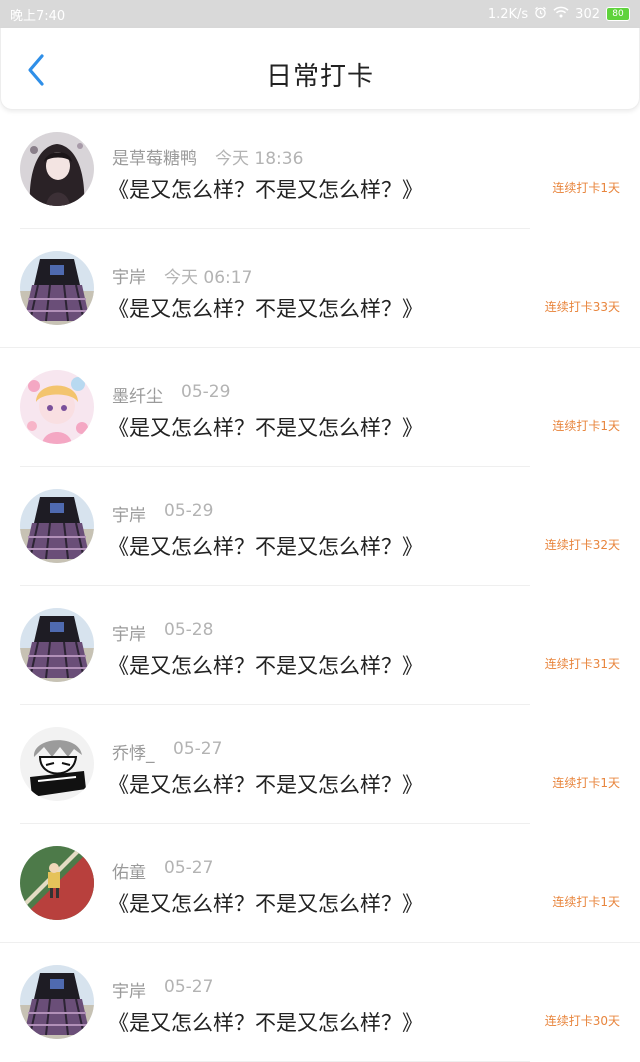 This screenshot has height=1062, width=640. I want to click on battery-icon: 80, so click(618, 14).